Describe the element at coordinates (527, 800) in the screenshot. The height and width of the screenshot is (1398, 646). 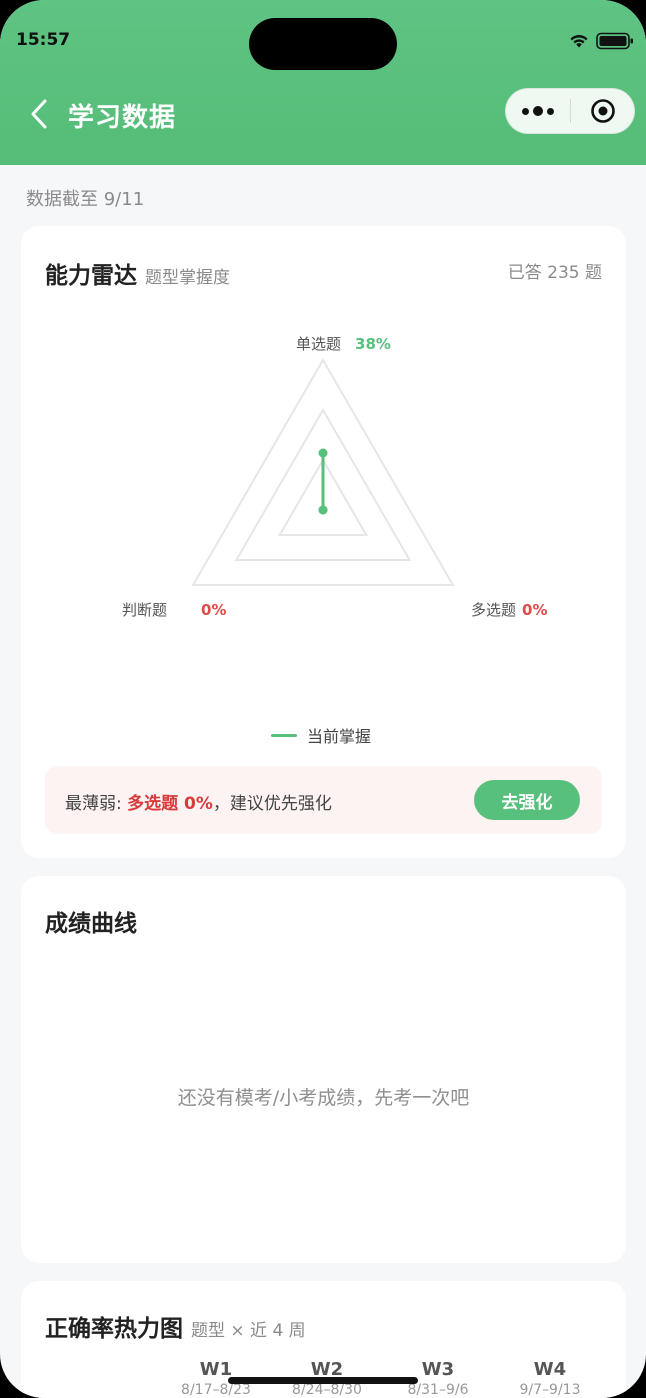
I see `strengthen-button: 去强化` at that location.